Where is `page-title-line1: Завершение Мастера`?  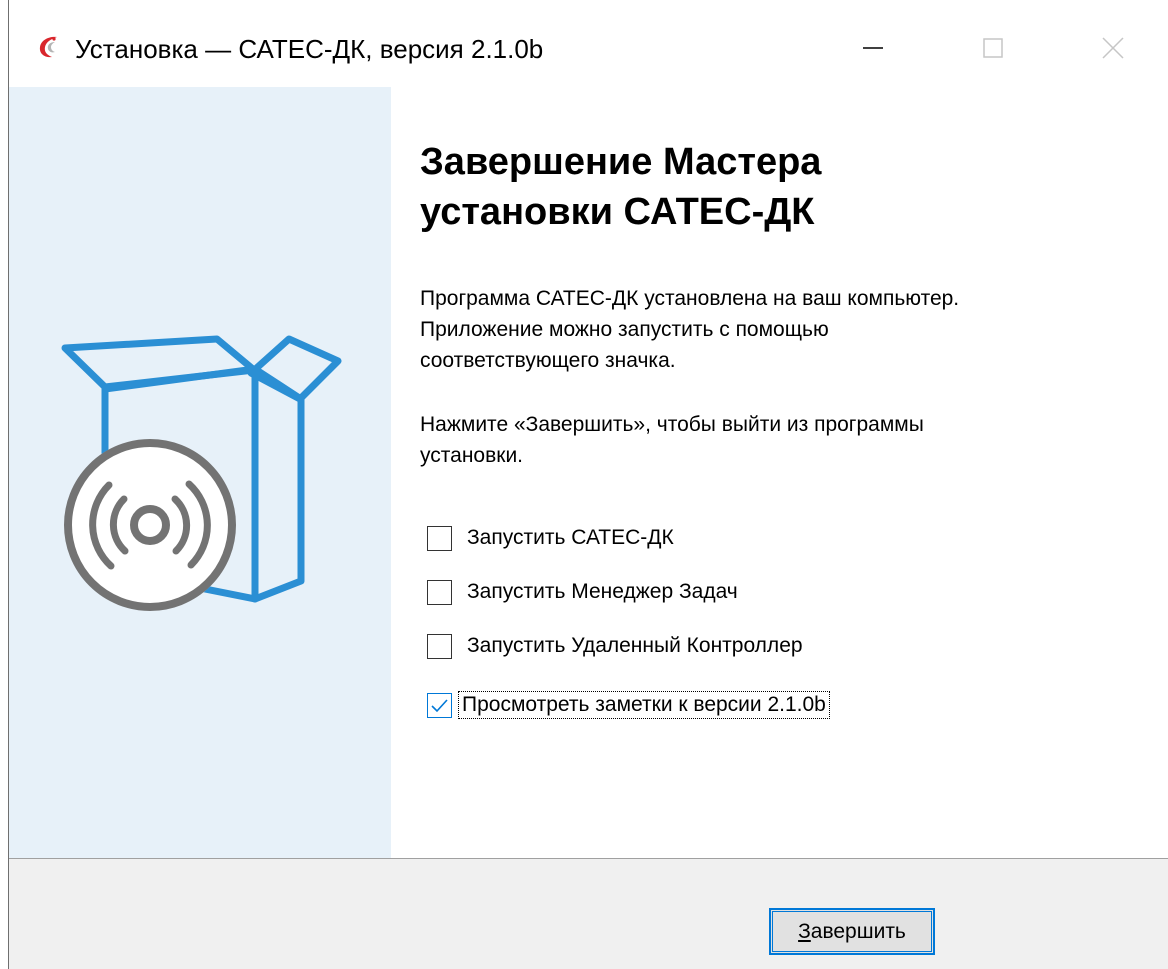 page-title-line1: Завершение Мастера is located at coordinates (621, 162).